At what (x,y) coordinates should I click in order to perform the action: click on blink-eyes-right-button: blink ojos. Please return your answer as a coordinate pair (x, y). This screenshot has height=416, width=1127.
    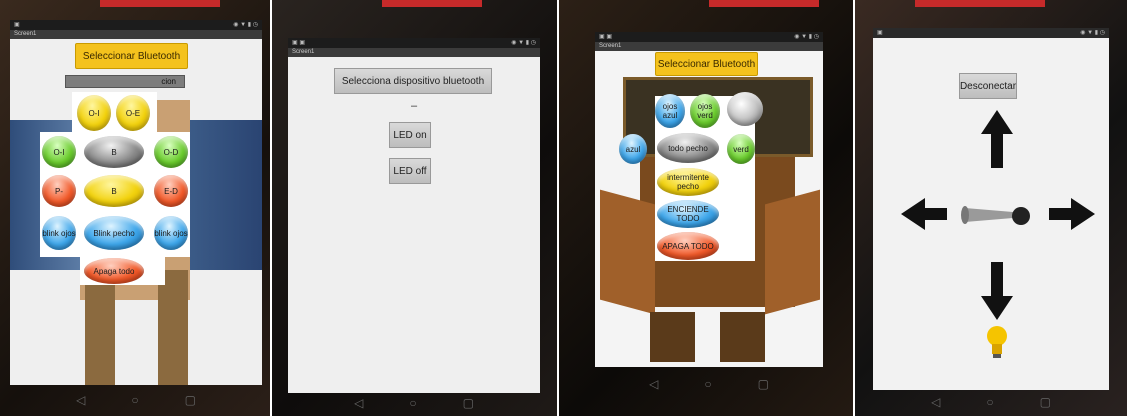
    Looking at the image, I should click on (171, 233).